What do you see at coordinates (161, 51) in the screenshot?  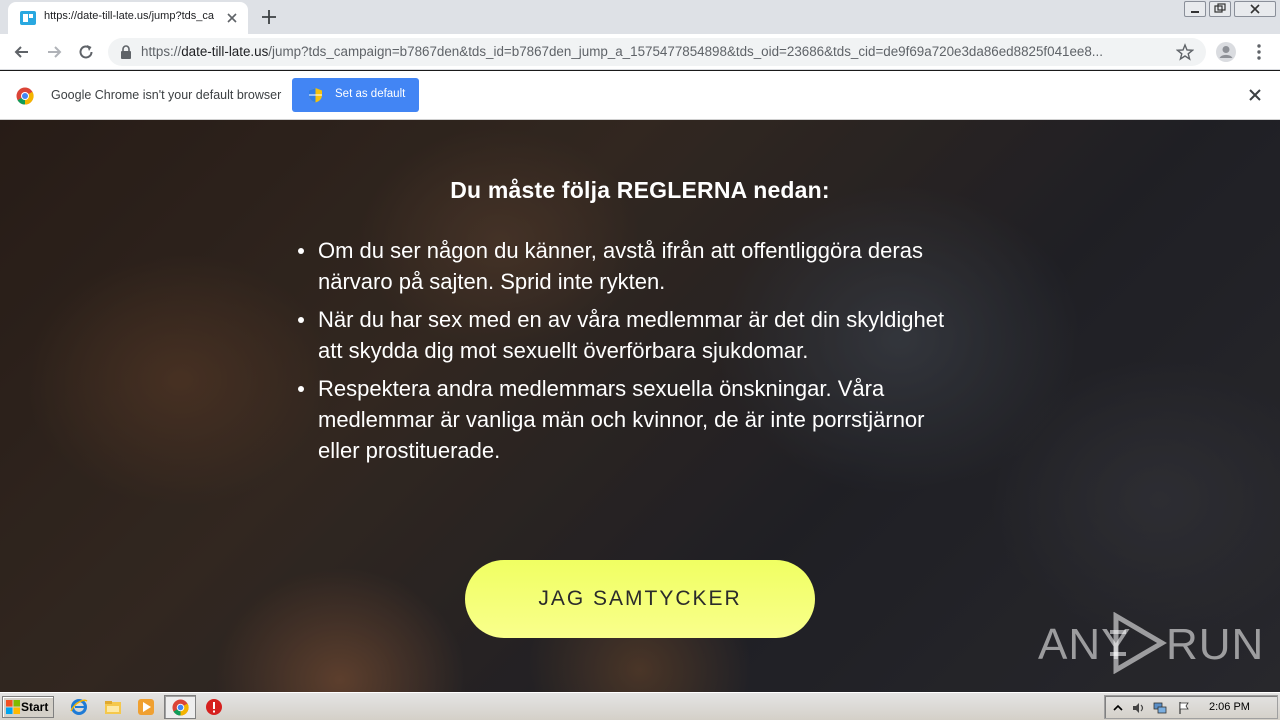 I see `url-scheme: https://` at bounding box center [161, 51].